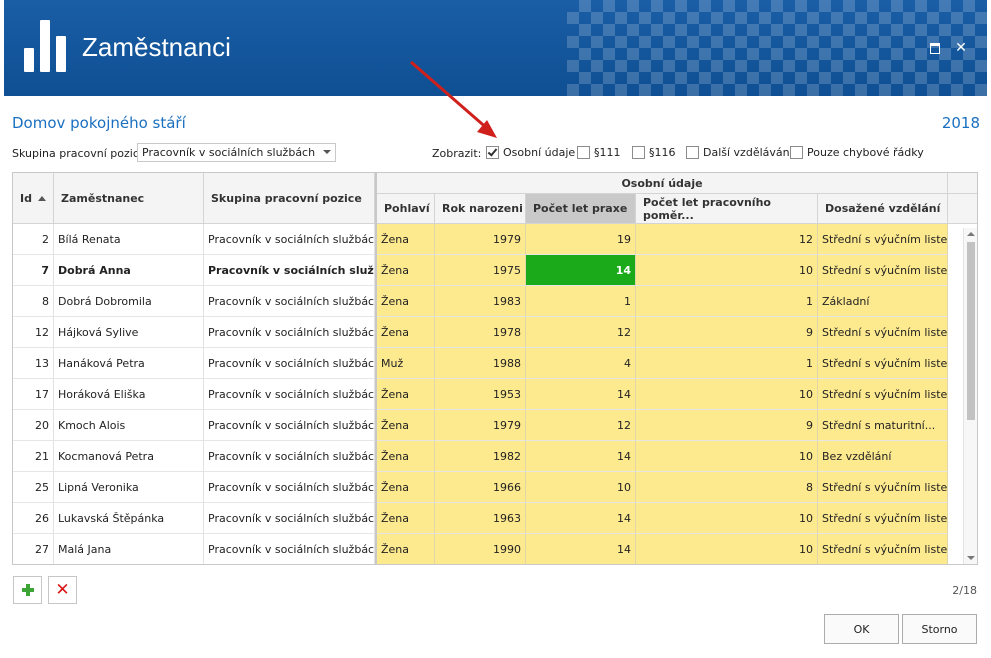  Describe the element at coordinates (581, 301) in the screenshot. I see `cell-practice: 1` at that location.